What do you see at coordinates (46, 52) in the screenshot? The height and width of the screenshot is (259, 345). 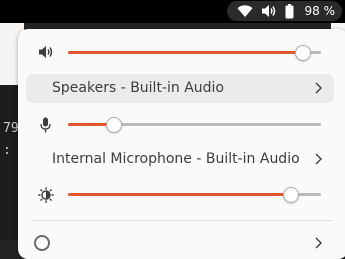 I see `speaker-volume-icon` at bounding box center [46, 52].